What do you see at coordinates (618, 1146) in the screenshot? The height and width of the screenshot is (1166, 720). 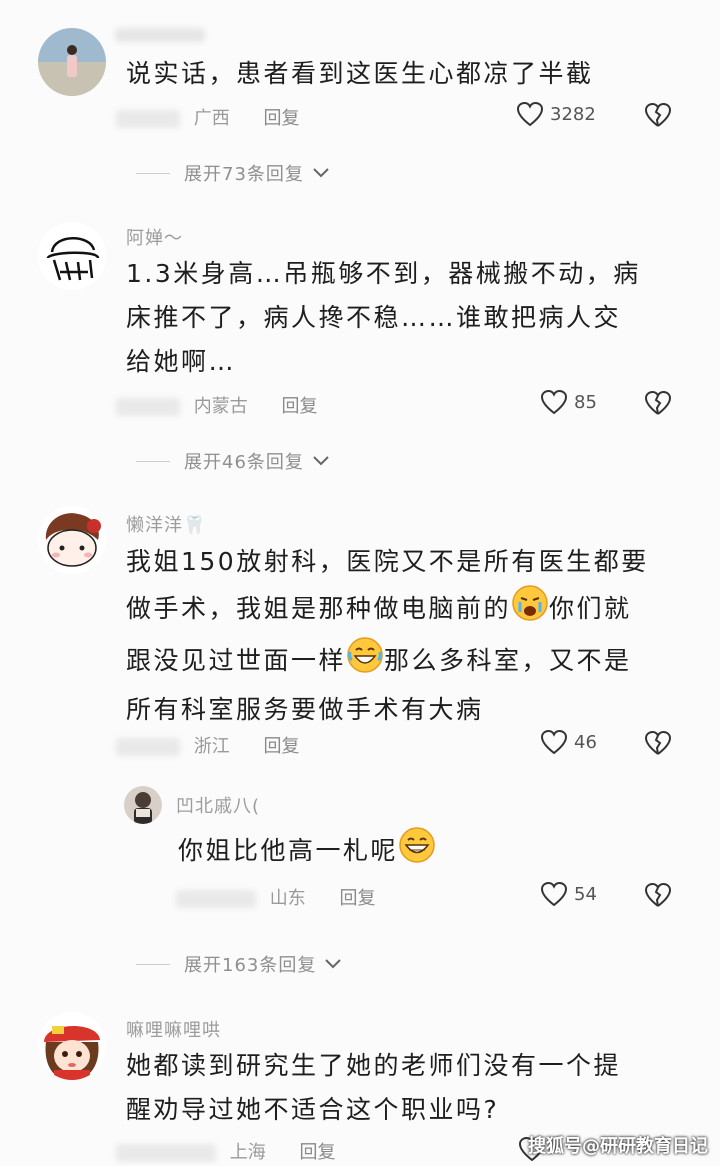 I see `watermark: 搜狐号@研研教育日记` at bounding box center [618, 1146].